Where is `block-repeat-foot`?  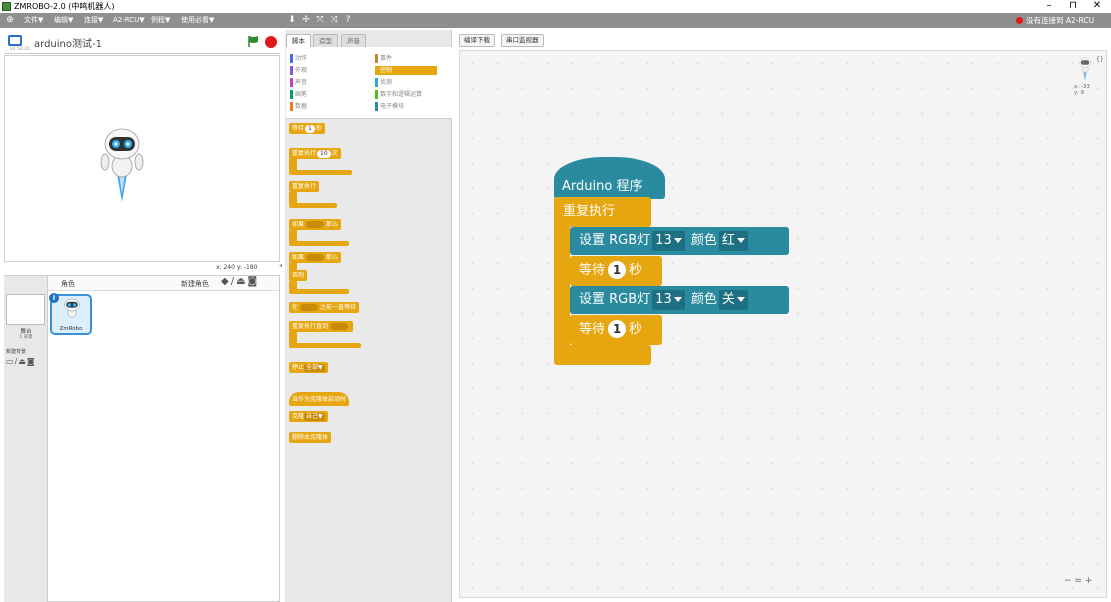 block-repeat-foot is located at coordinates (320, 172).